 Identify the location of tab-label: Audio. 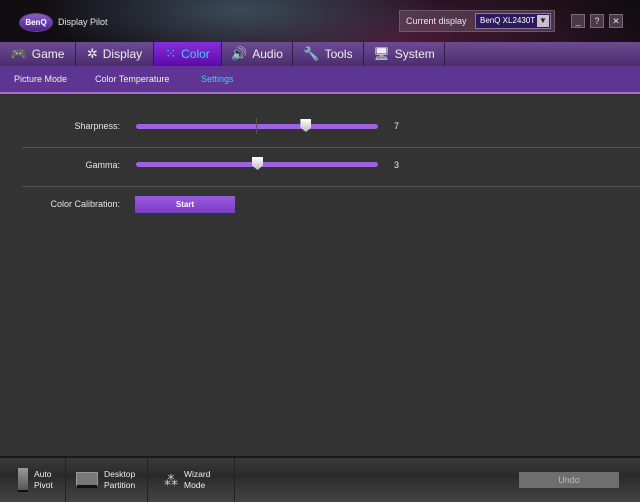
(267, 54).